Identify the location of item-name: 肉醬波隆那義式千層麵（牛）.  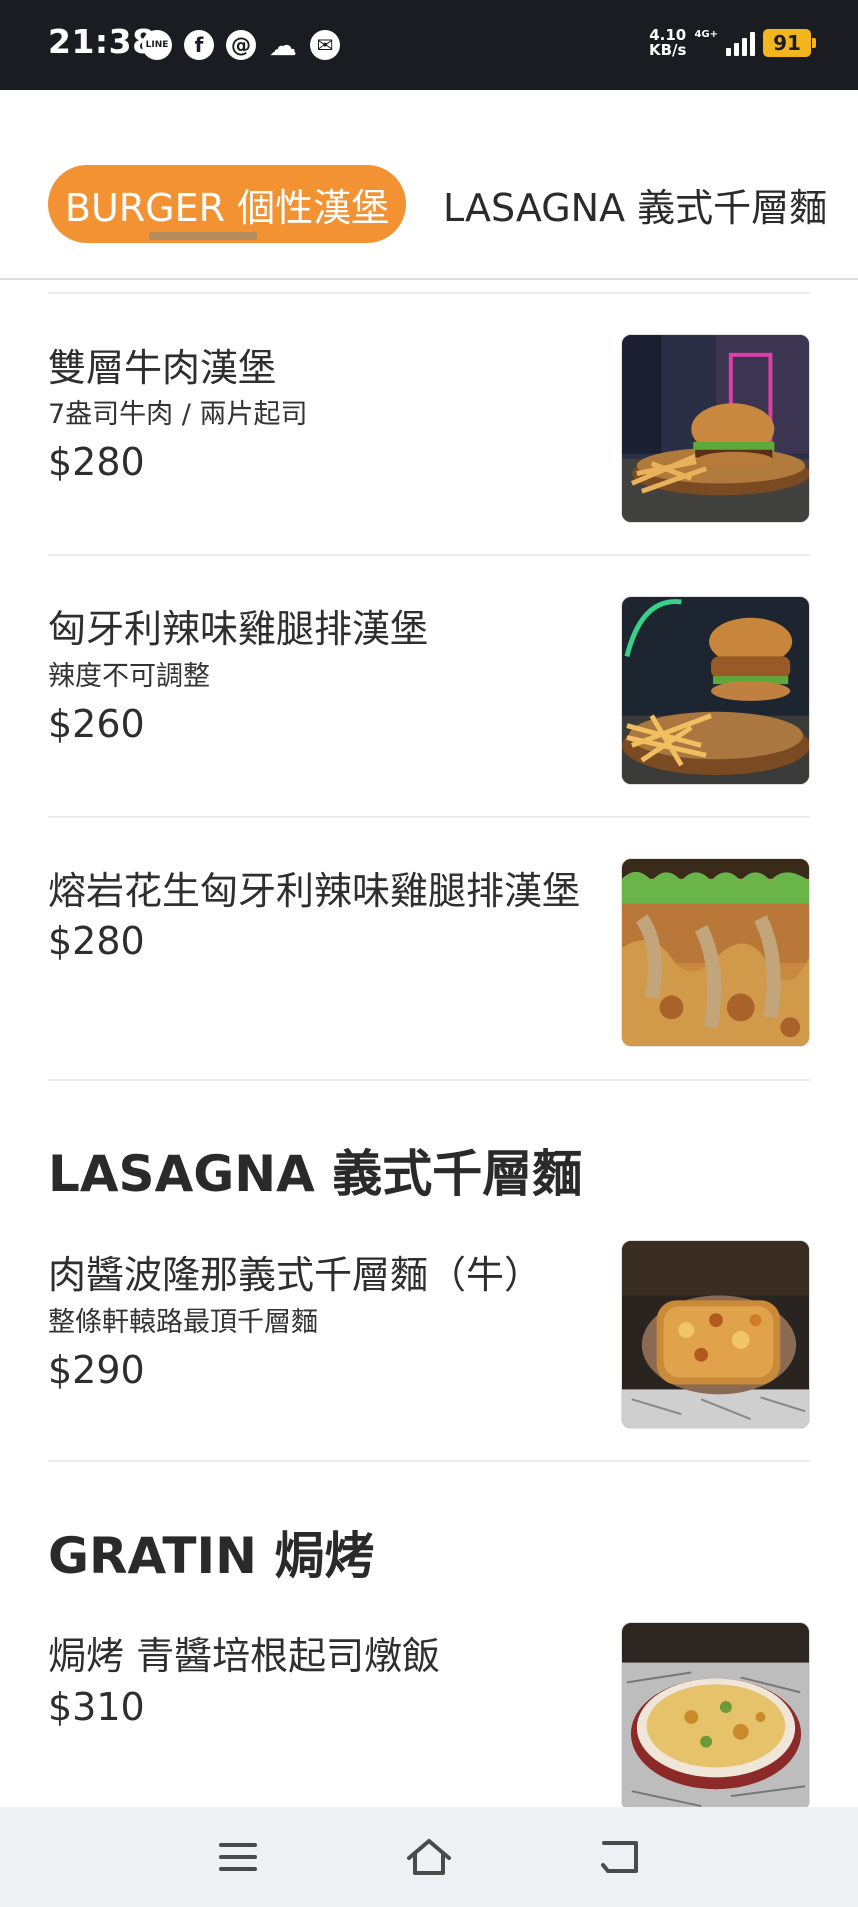
(295, 1275).